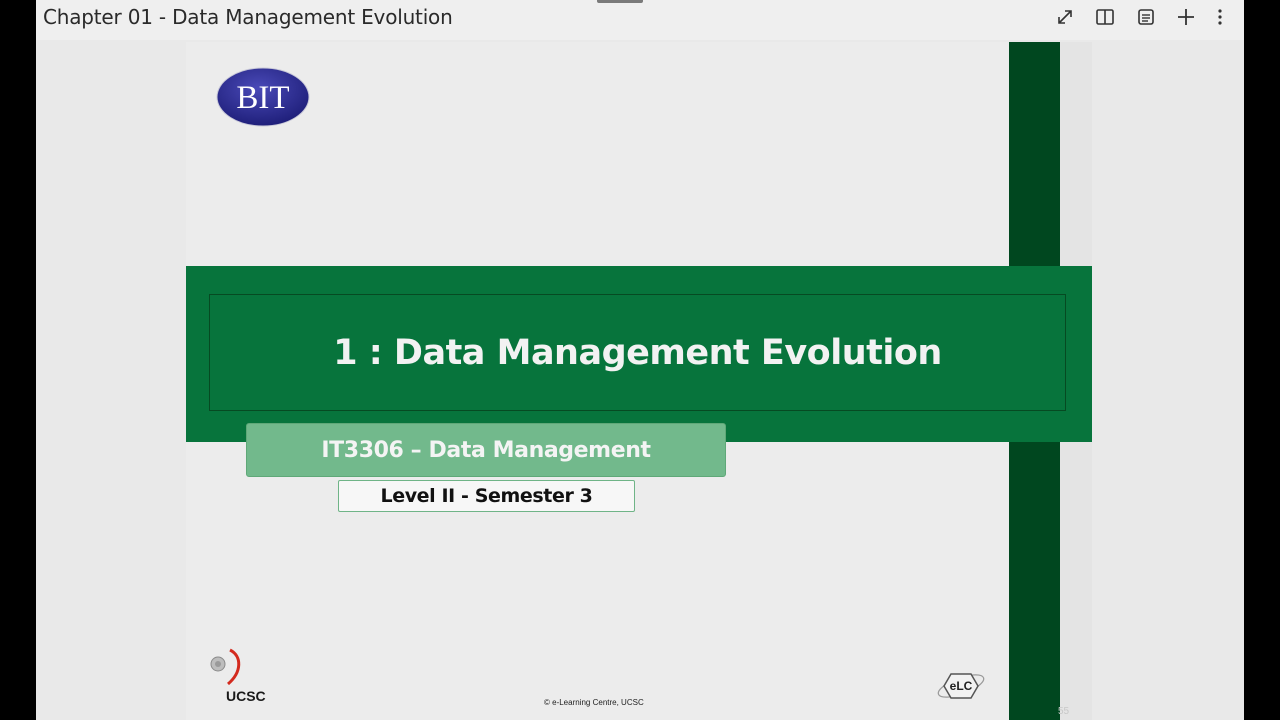 The height and width of the screenshot is (720, 1280). I want to click on elc-logo: eLC, so click(961, 686).